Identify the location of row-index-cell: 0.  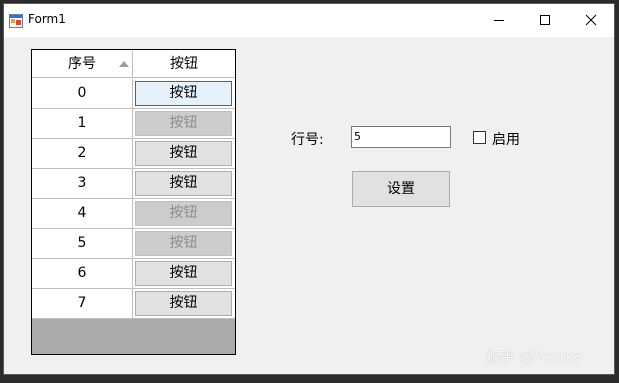
(82, 94).